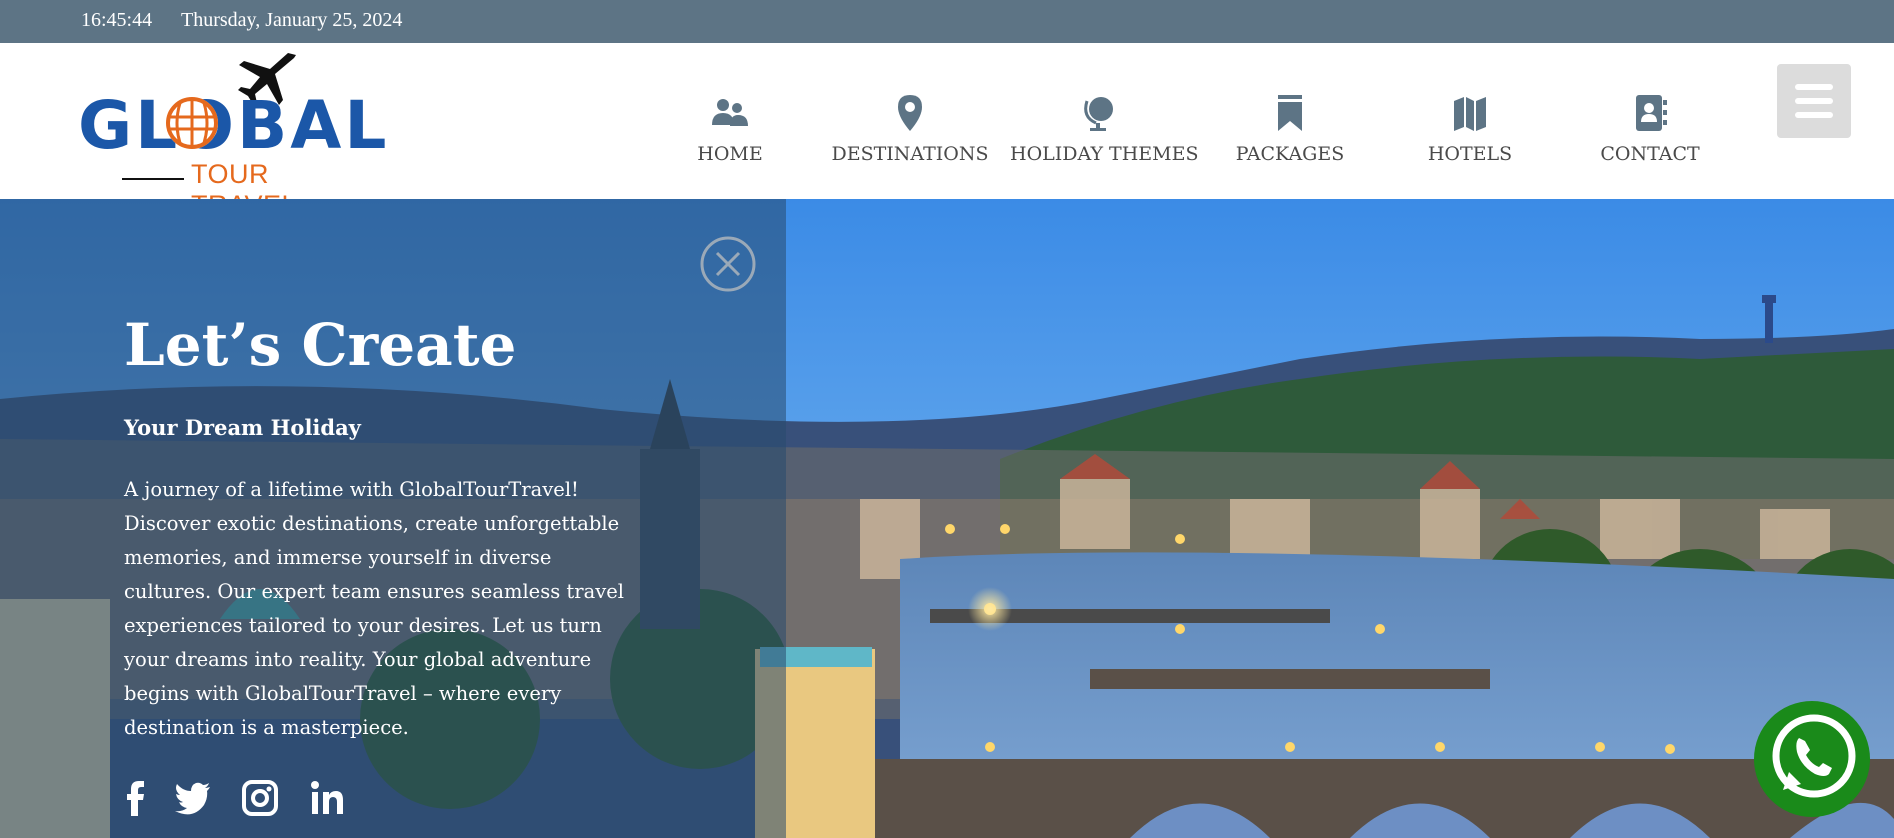  I want to click on site-logo: GLOBAL TOUR TRAVEL, so click(232, 134).